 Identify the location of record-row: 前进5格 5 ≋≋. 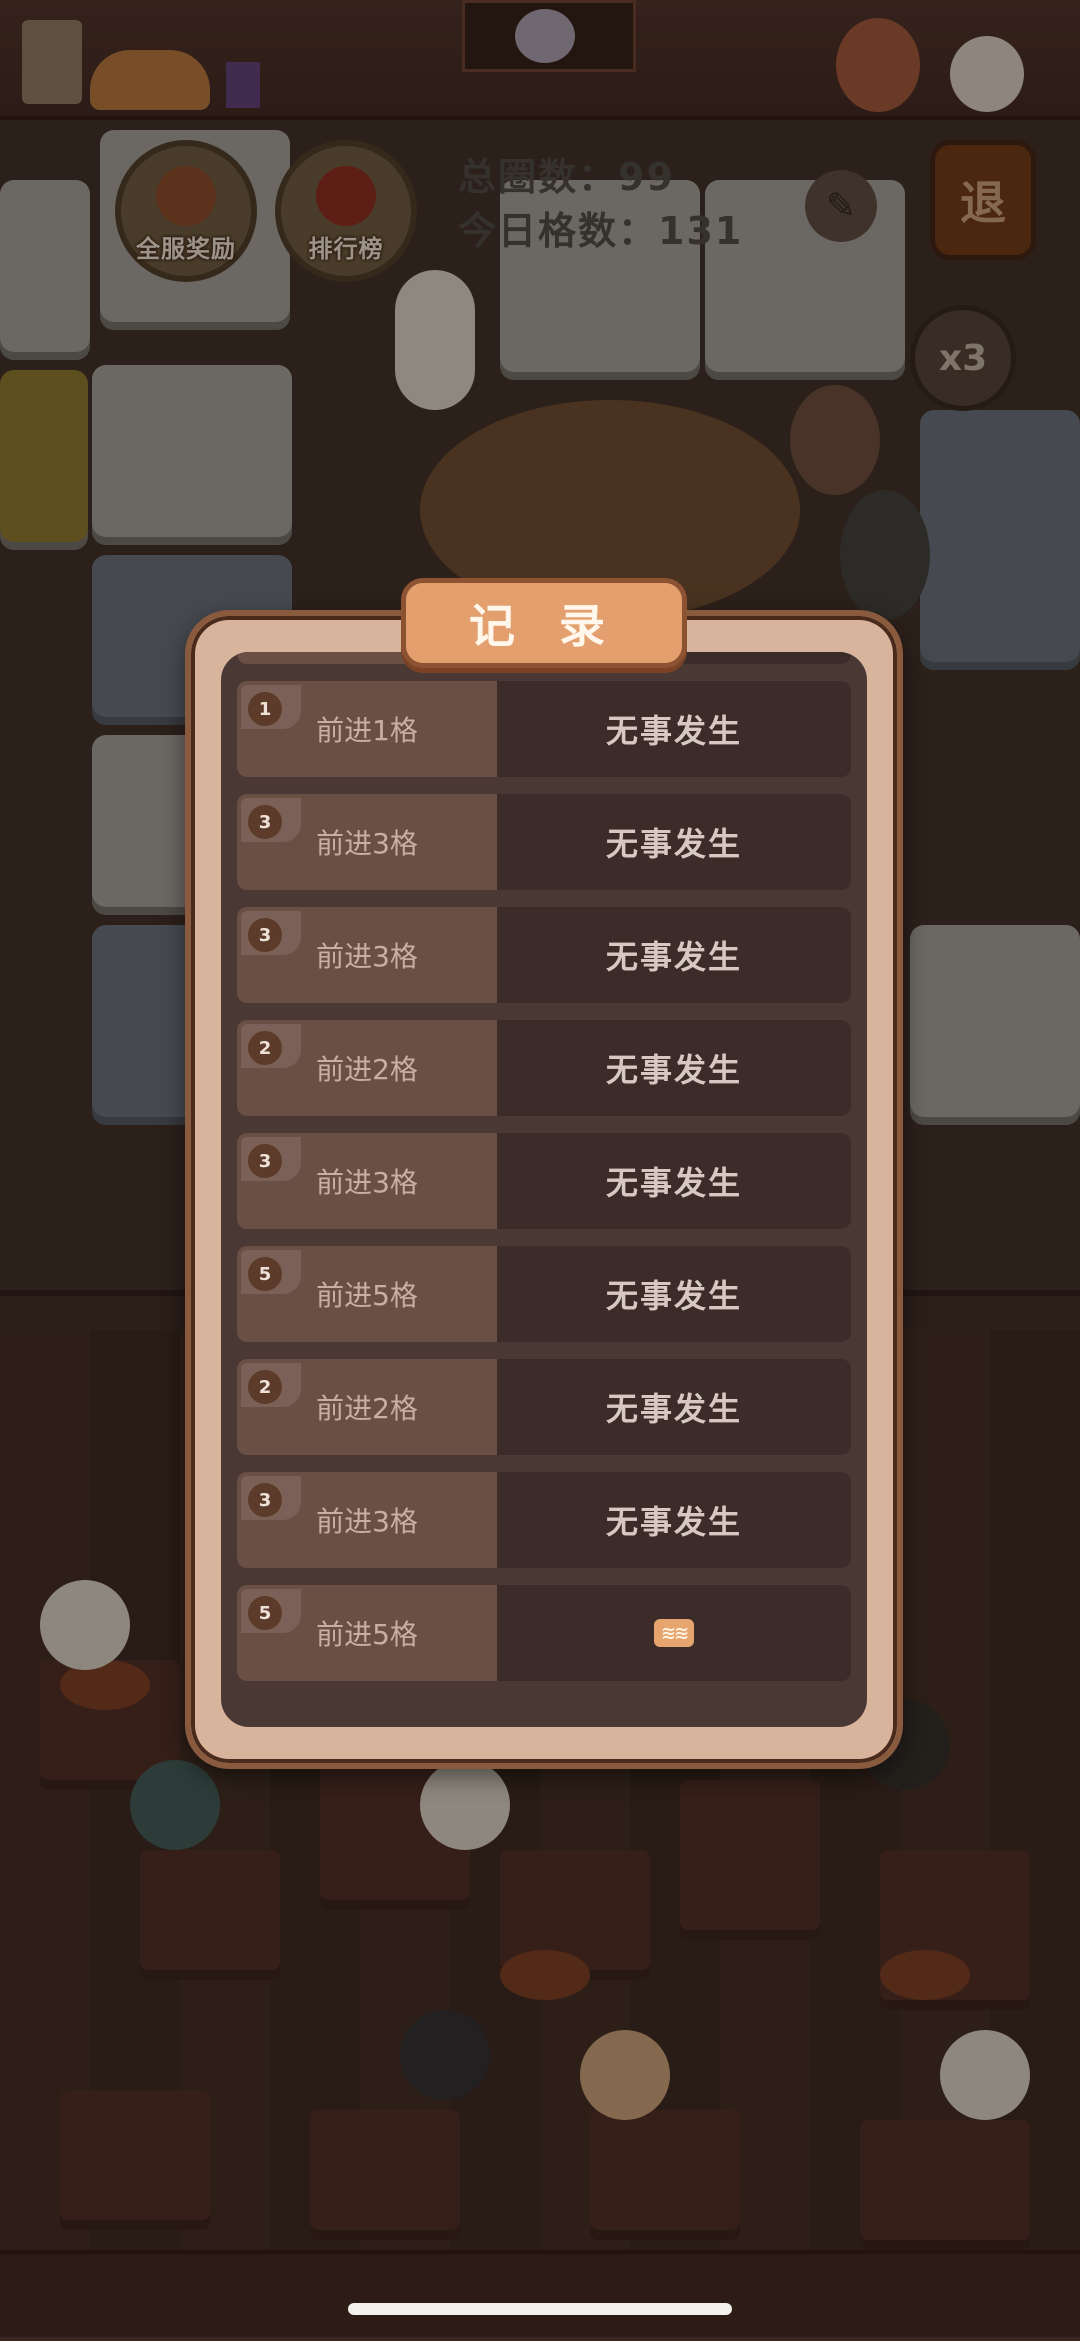
(544, 1633).